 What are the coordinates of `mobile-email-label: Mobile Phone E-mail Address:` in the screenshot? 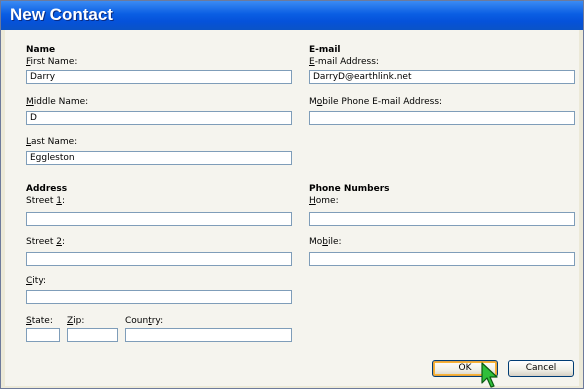 It's located at (376, 102).